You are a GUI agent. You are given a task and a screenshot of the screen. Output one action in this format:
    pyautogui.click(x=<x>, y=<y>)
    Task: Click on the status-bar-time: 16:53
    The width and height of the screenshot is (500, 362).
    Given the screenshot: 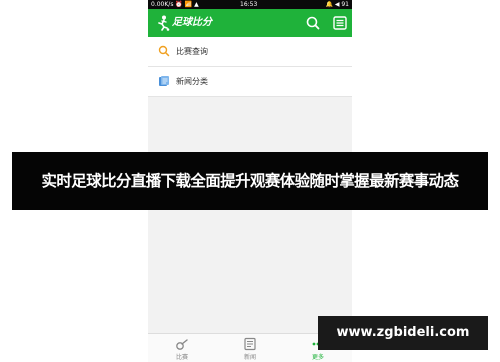 What is the action you would take?
    pyautogui.click(x=249, y=4)
    